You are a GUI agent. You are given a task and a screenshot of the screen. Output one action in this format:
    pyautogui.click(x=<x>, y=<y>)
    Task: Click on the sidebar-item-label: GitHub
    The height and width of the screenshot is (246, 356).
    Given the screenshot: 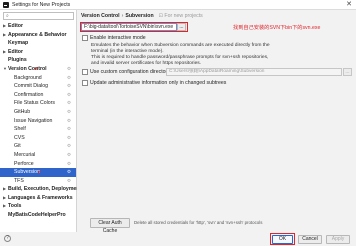 What is the action you would take?
    pyautogui.click(x=22, y=111)
    